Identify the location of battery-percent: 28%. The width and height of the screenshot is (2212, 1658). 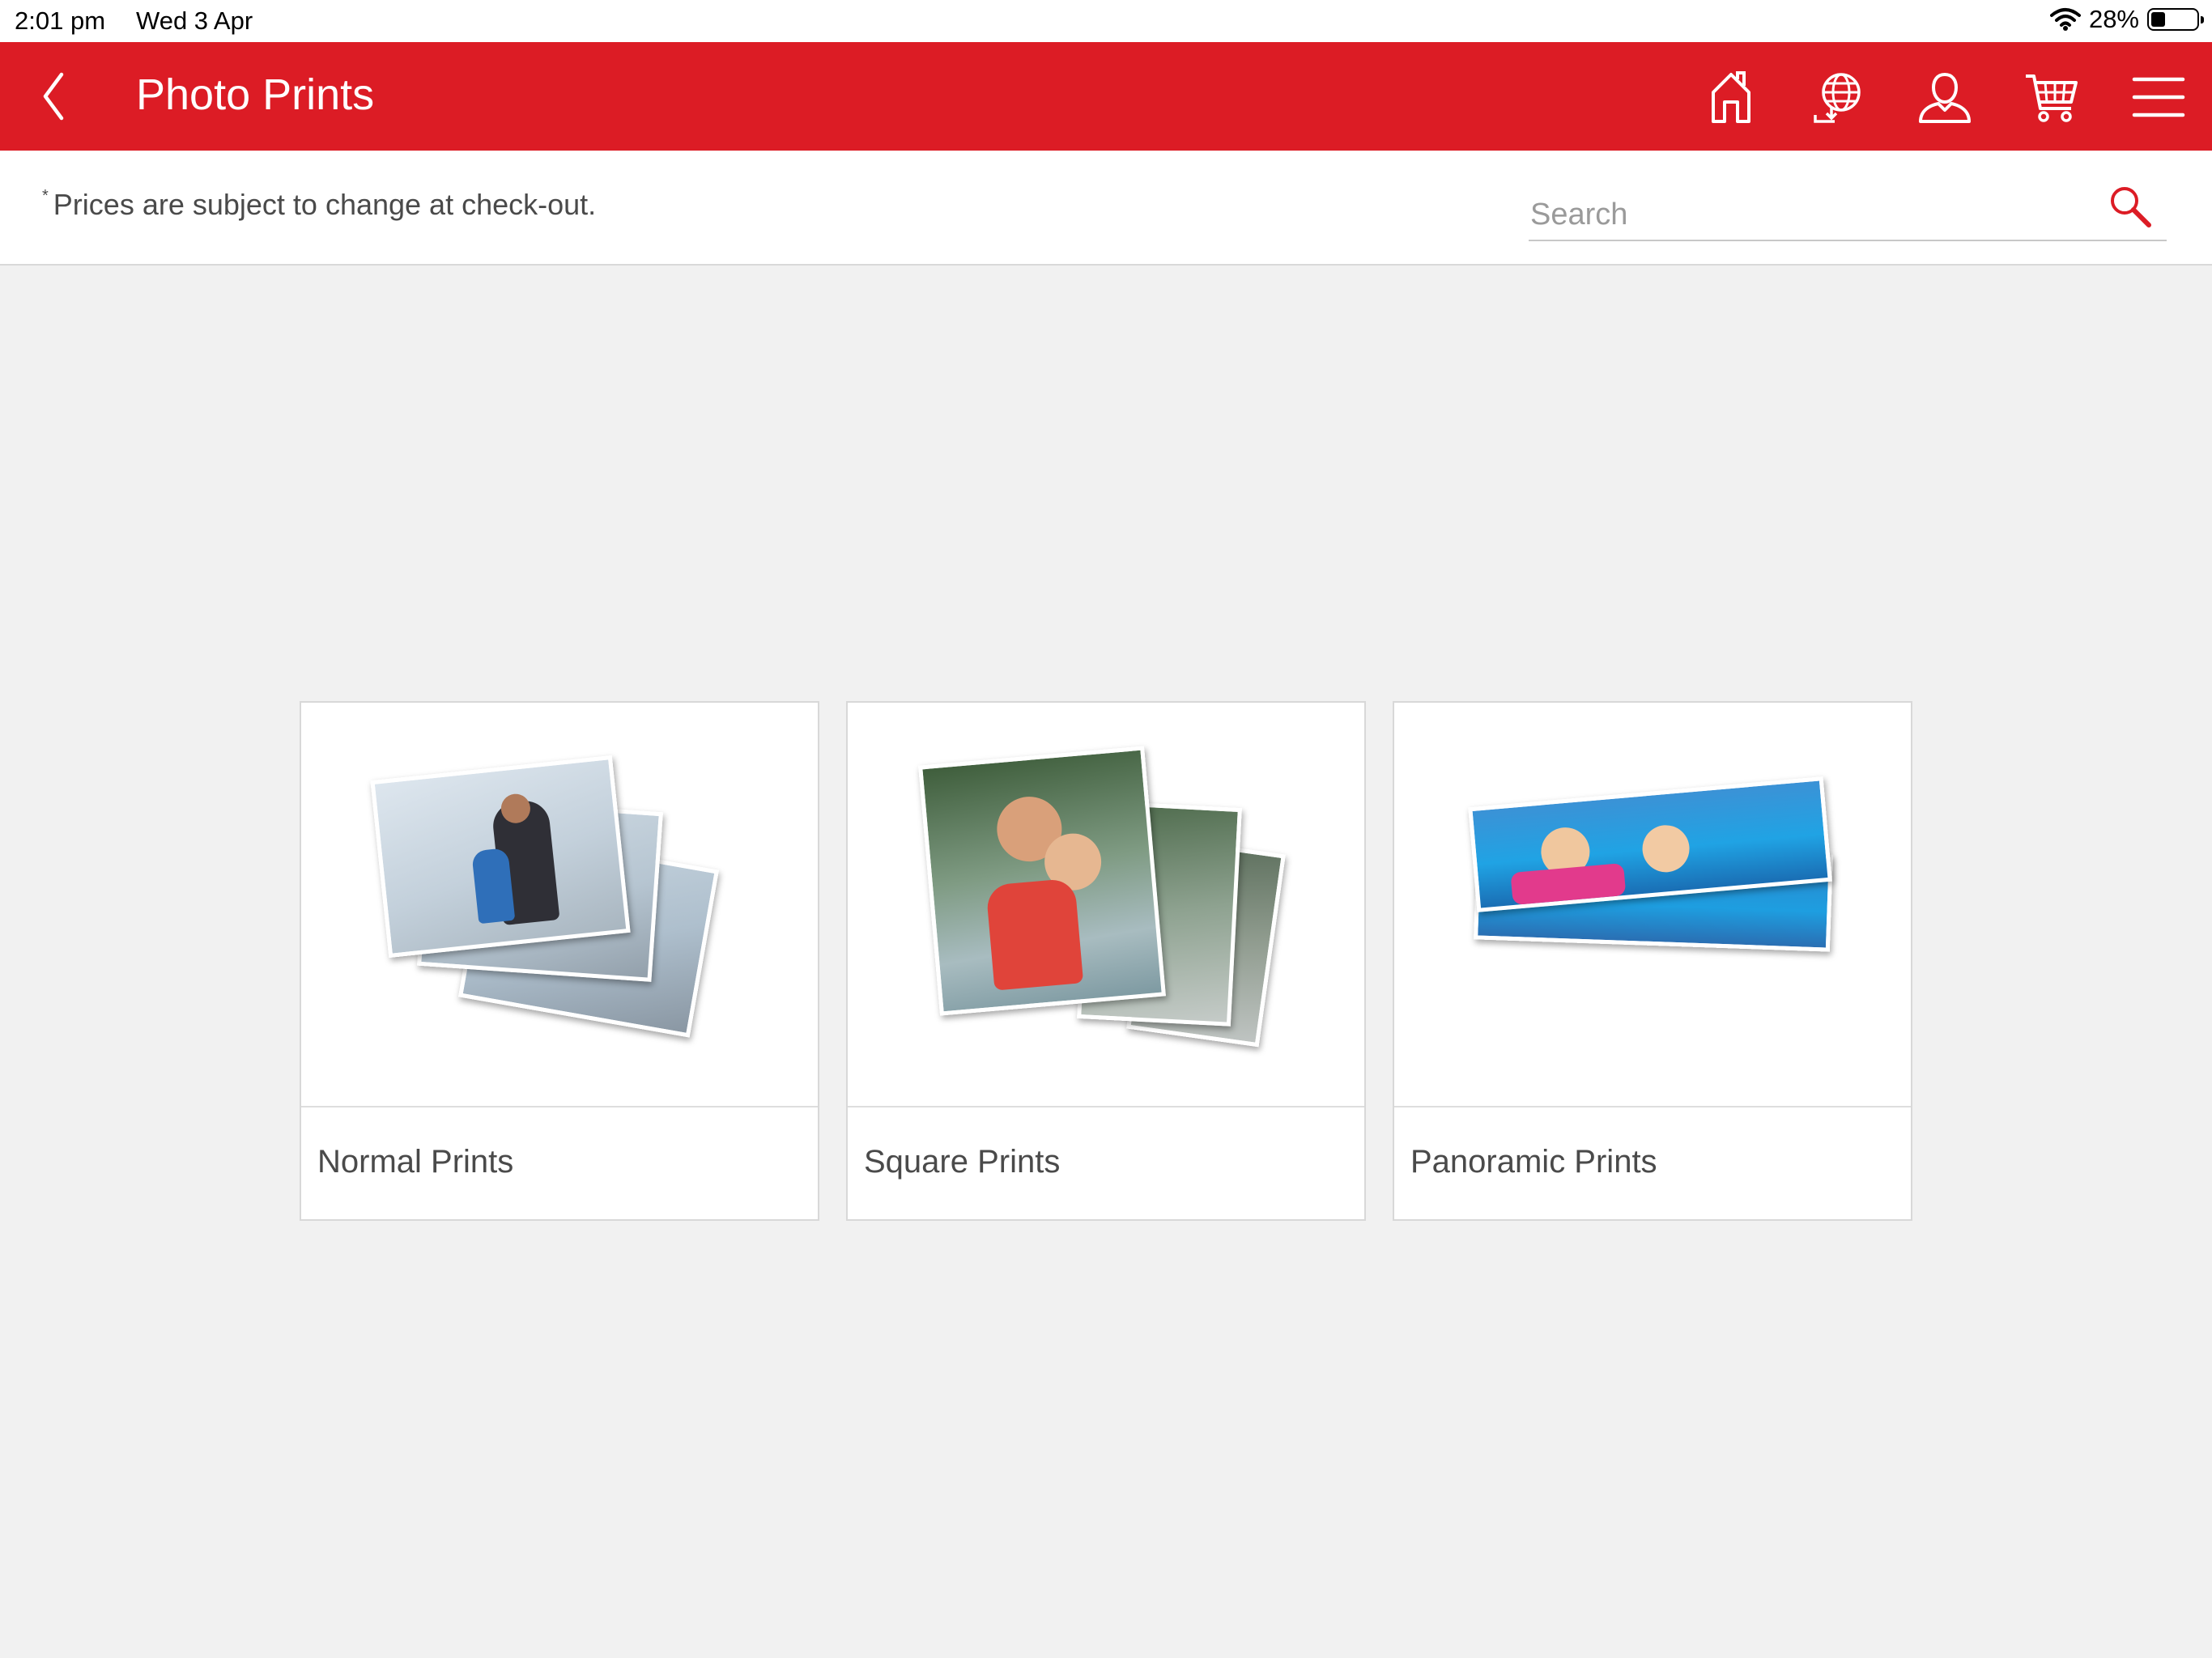
(2114, 19).